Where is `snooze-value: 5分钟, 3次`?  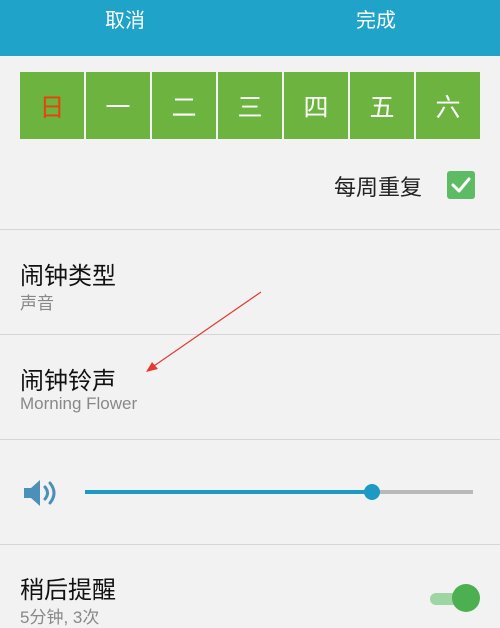 snooze-value: 5分钟, 3次 is located at coordinates (60, 617).